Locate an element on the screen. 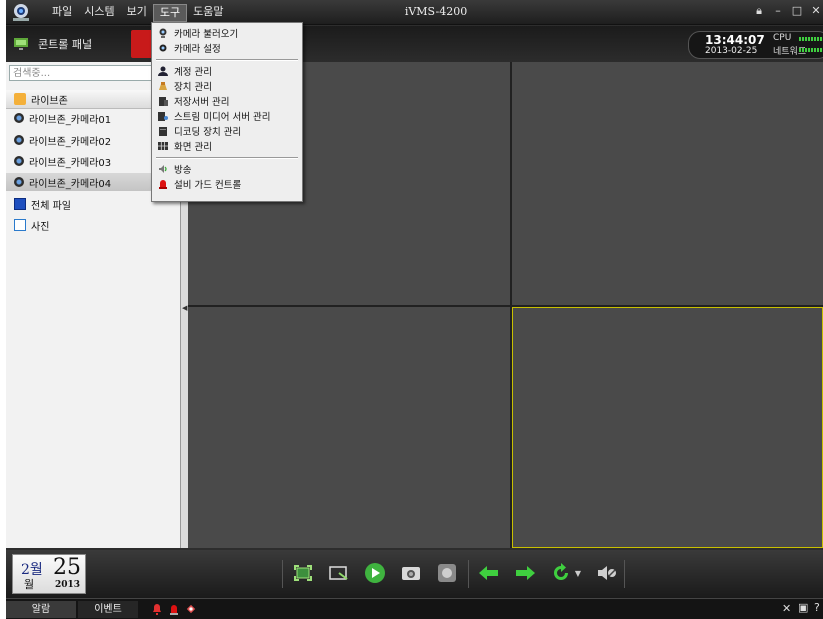  control-panel-tab: 콘트롤 패널 is located at coordinates (53, 44).